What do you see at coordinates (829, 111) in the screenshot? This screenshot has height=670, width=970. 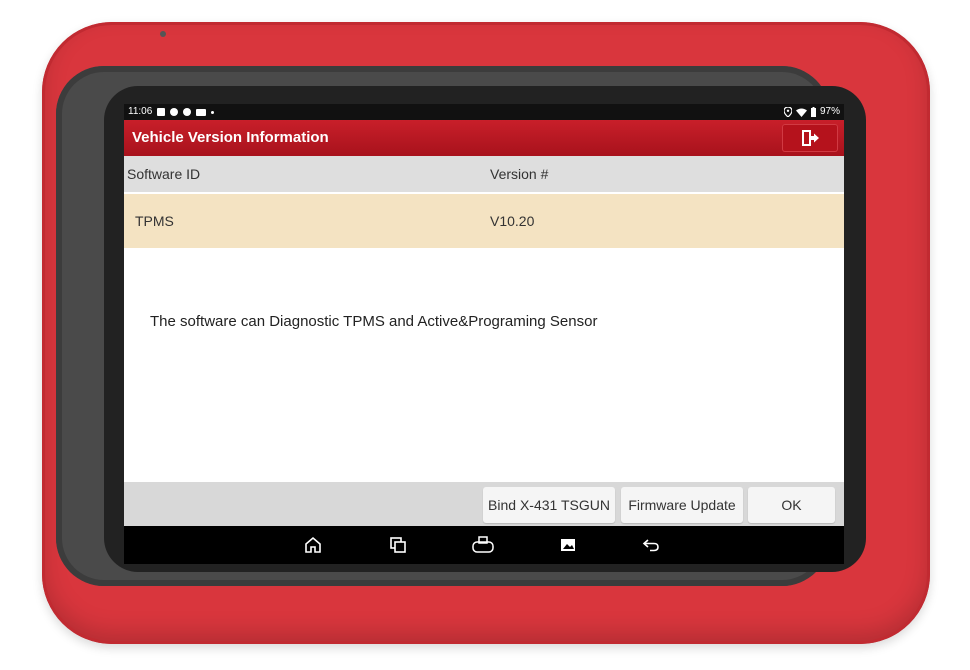 I see `battery-level: 97%` at bounding box center [829, 111].